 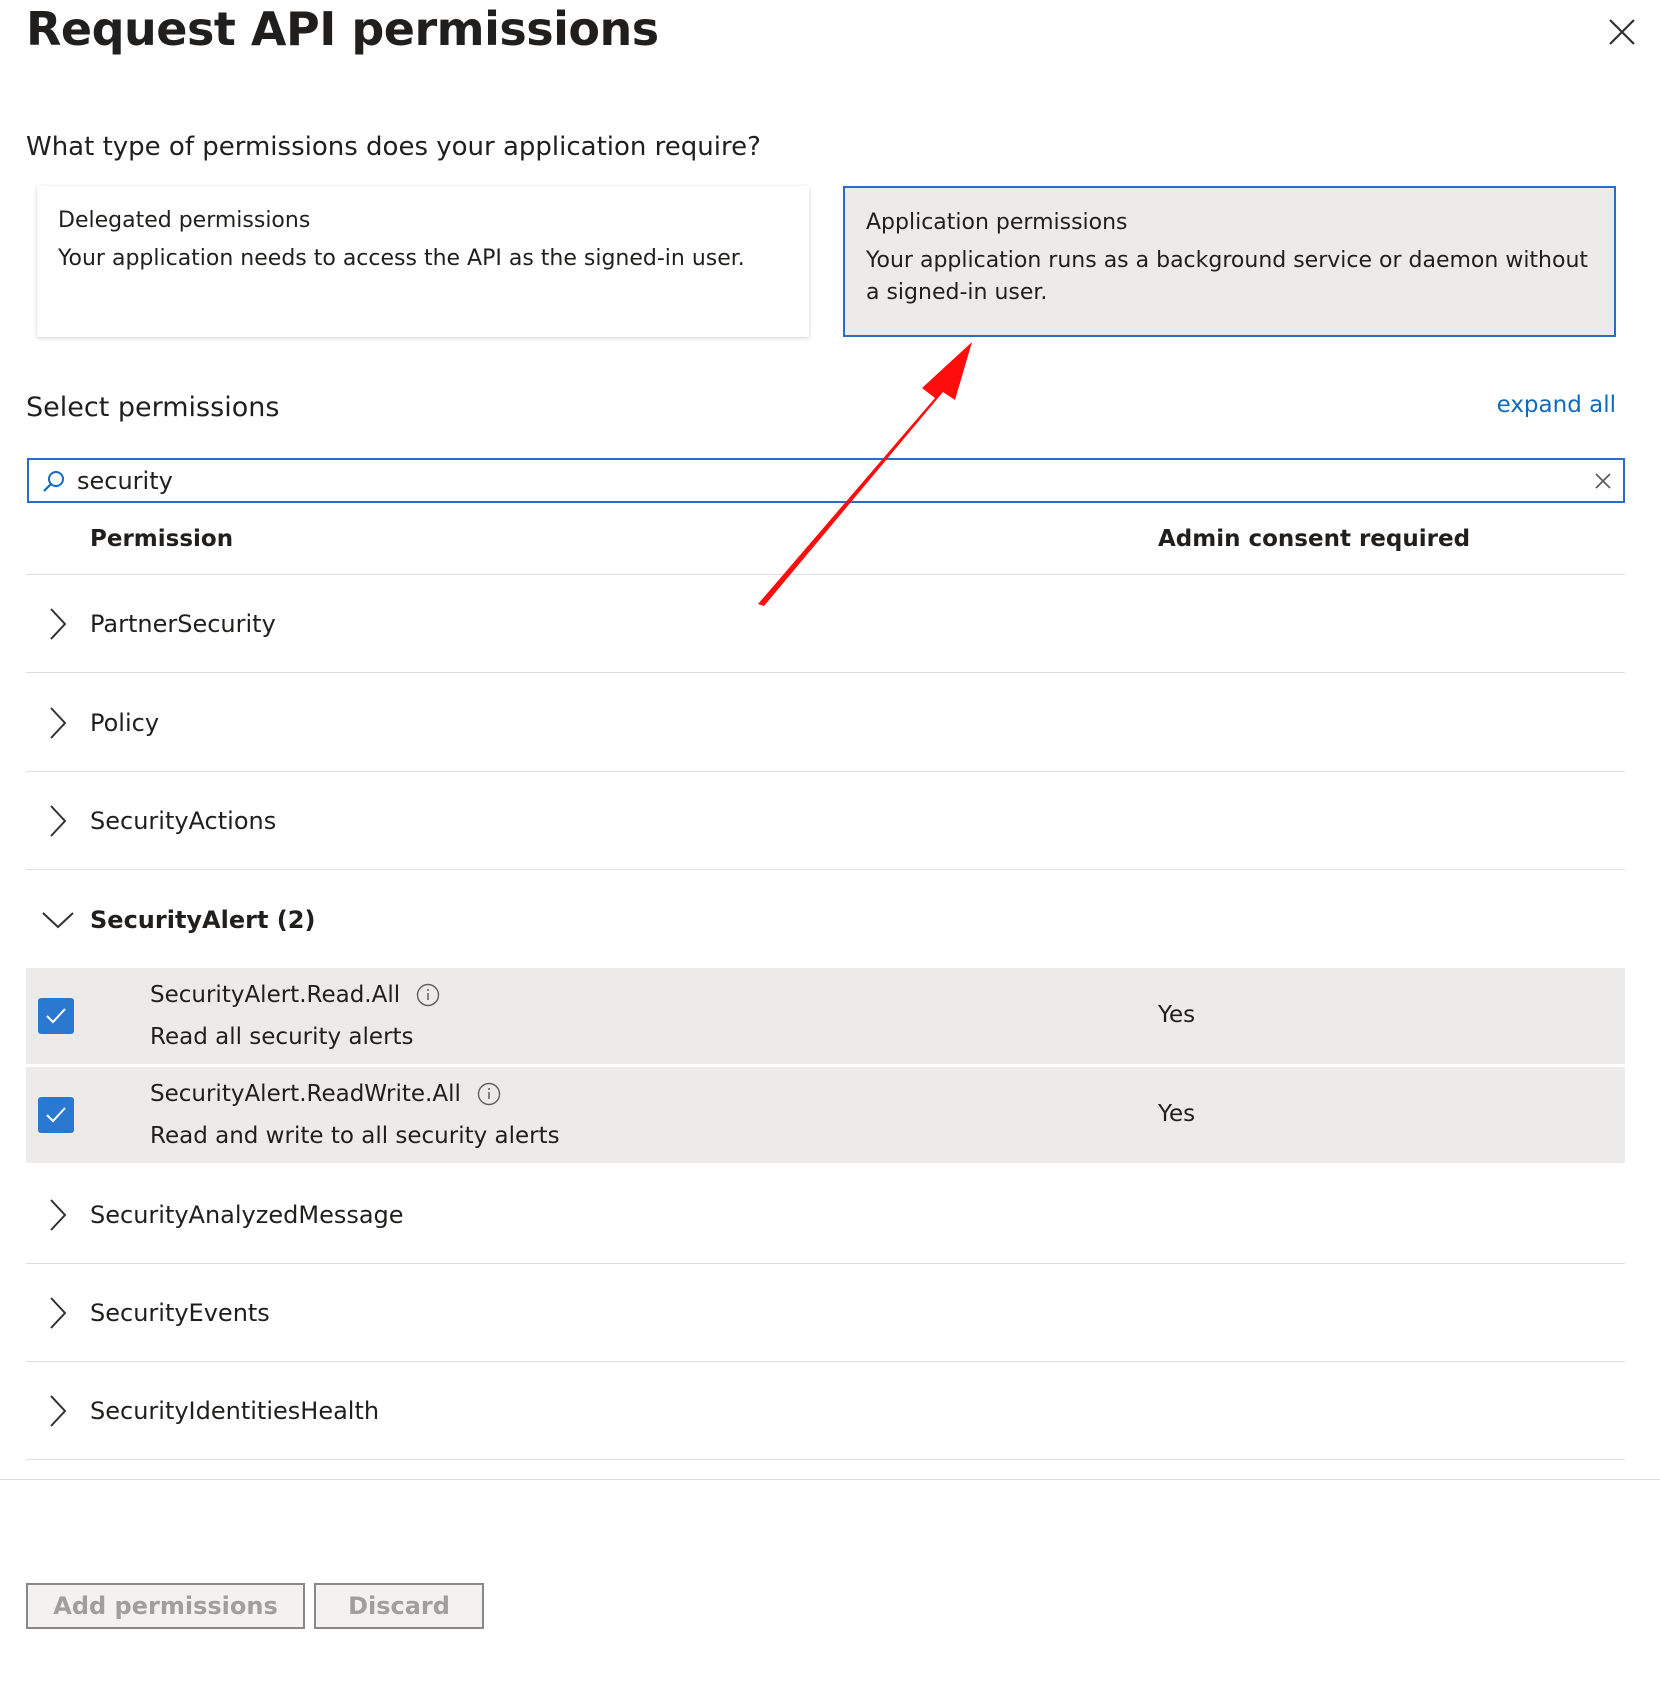 I want to click on permission-description: Read and write to all security alerts, so click(x=355, y=1136).